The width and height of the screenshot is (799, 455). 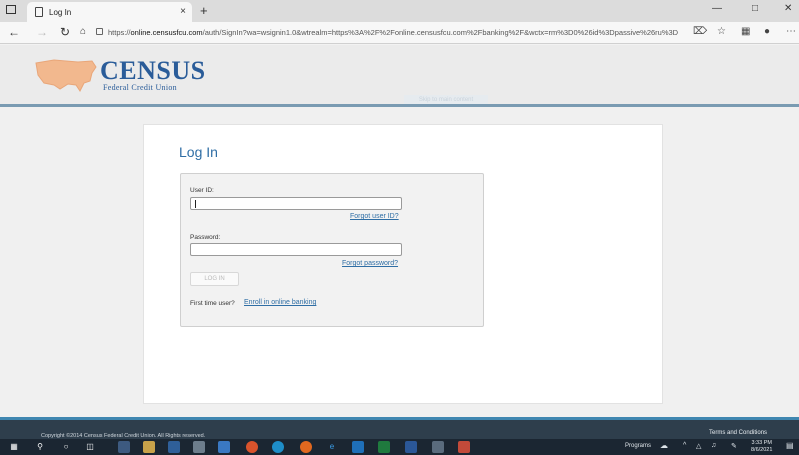 I want to click on show-hidden-icons-icon: ^, so click(x=684, y=445).